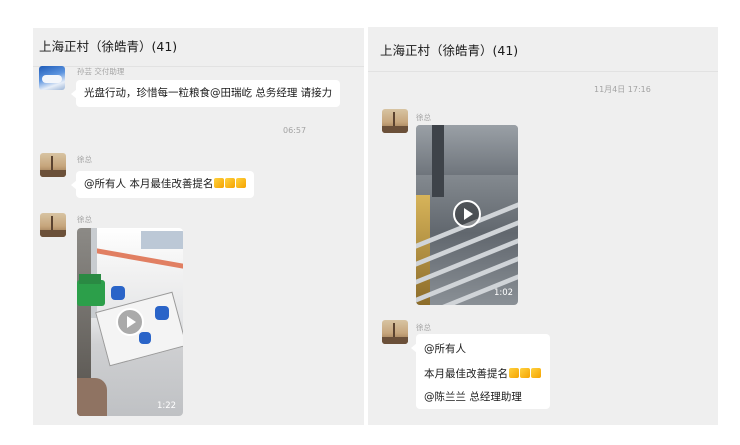 The image size is (740, 445). I want to click on message-line: 本月最佳改善提名, so click(482, 373).